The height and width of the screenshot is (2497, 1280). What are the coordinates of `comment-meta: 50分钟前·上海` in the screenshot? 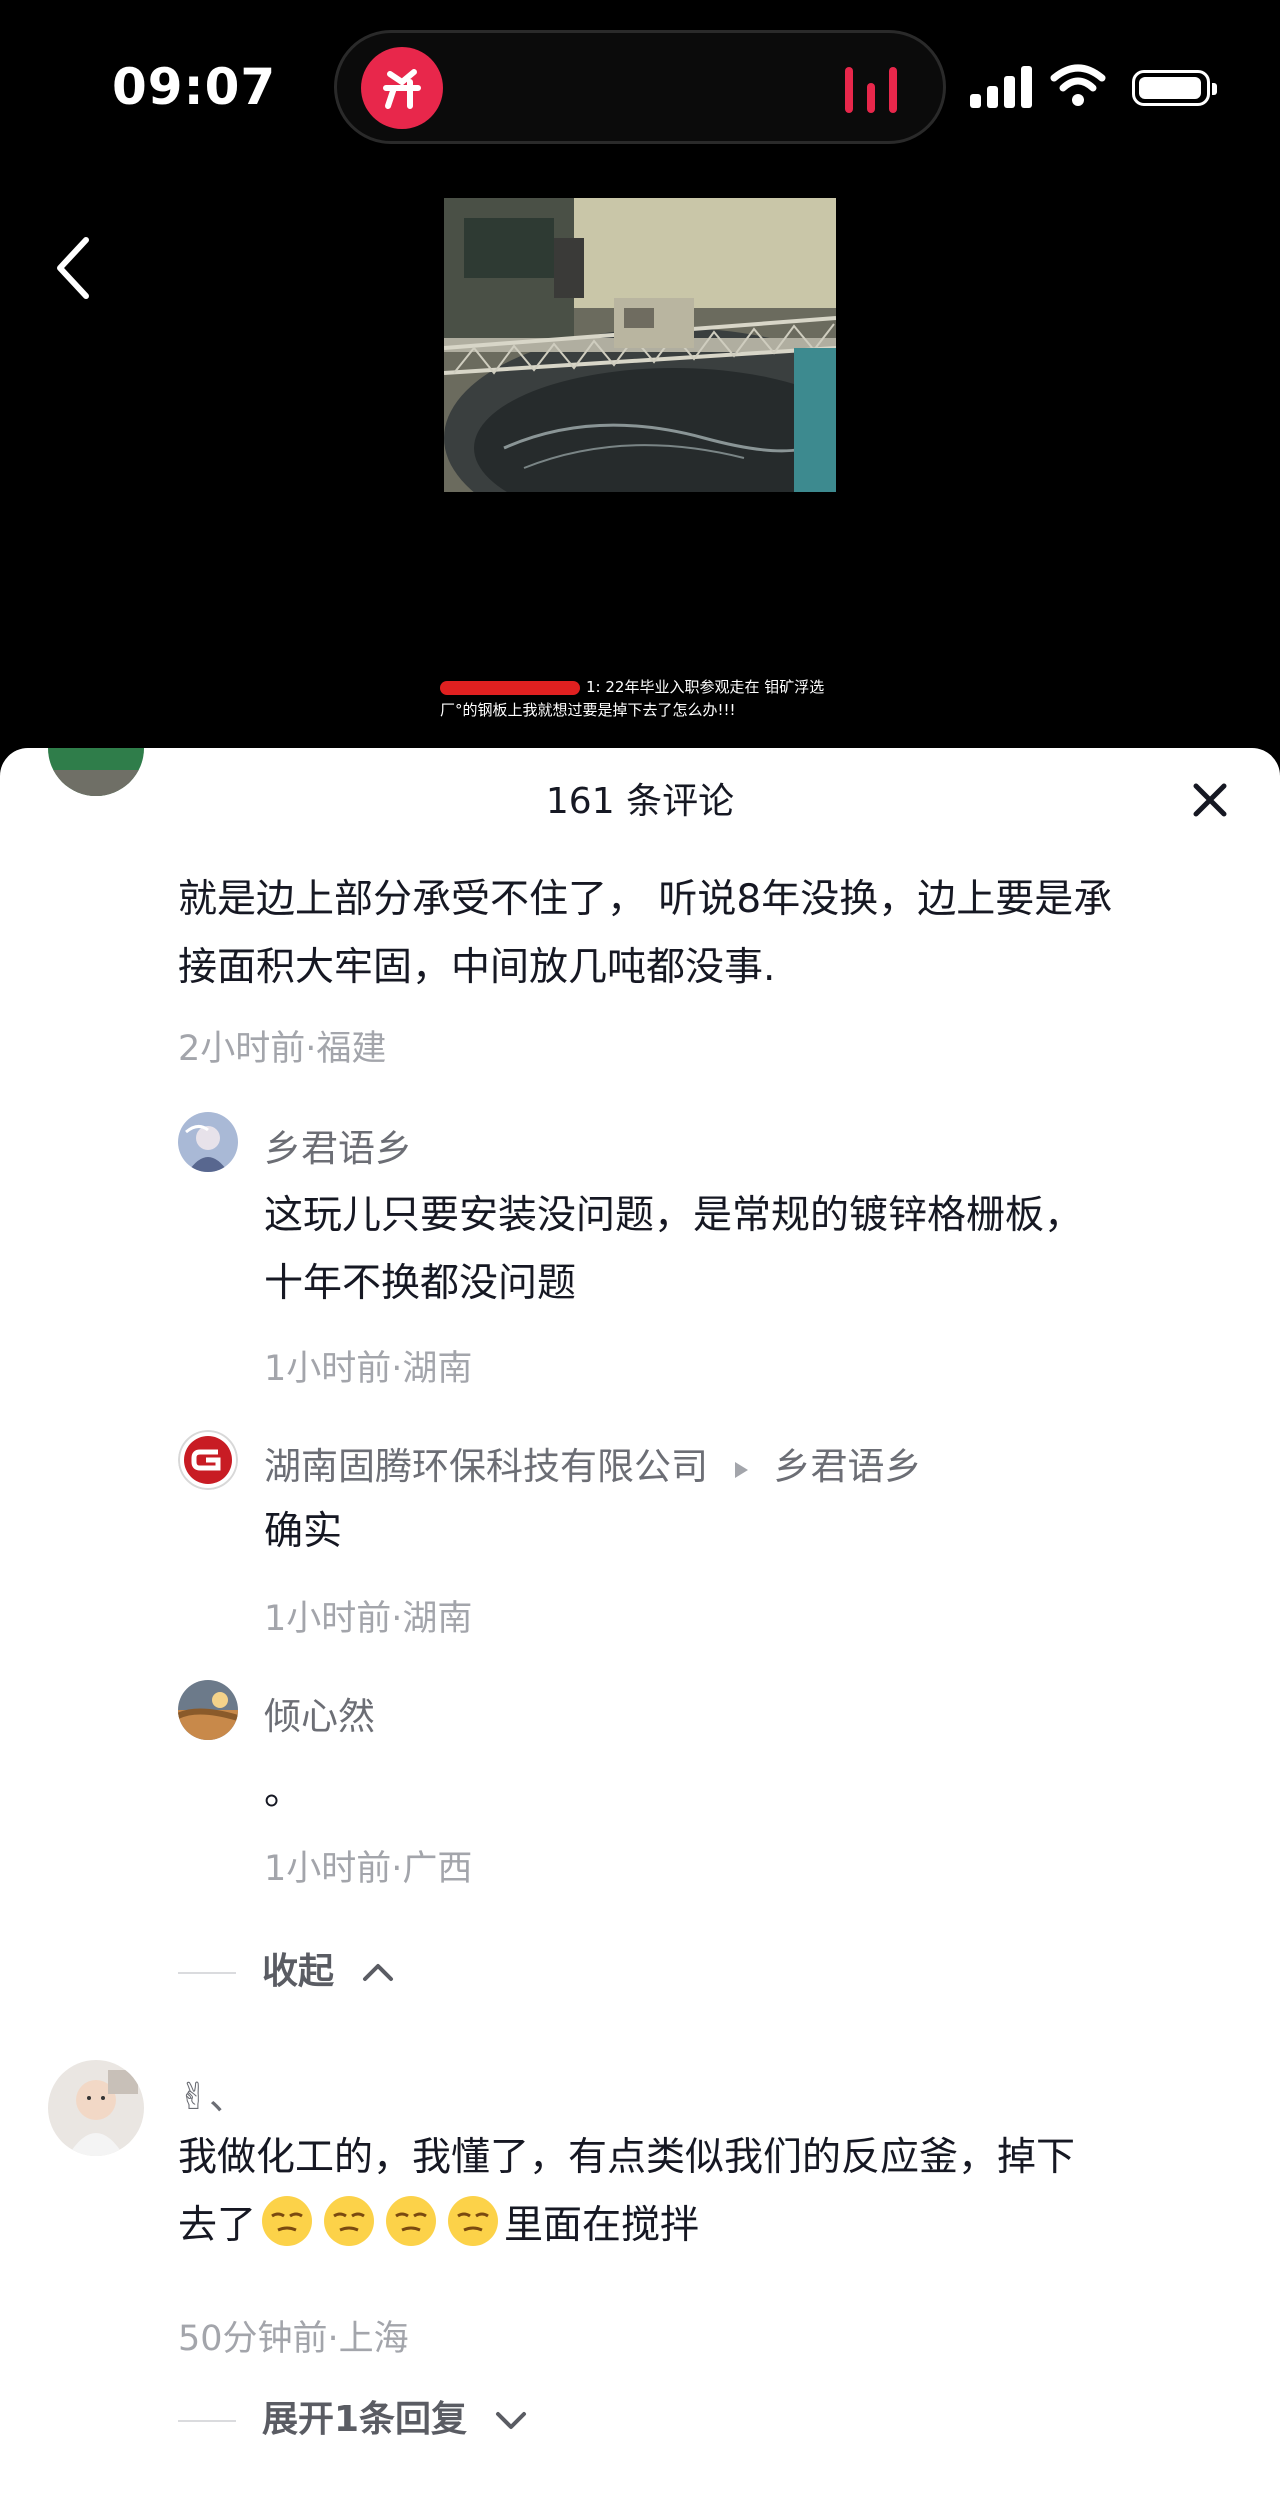 It's located at (293, 2339).